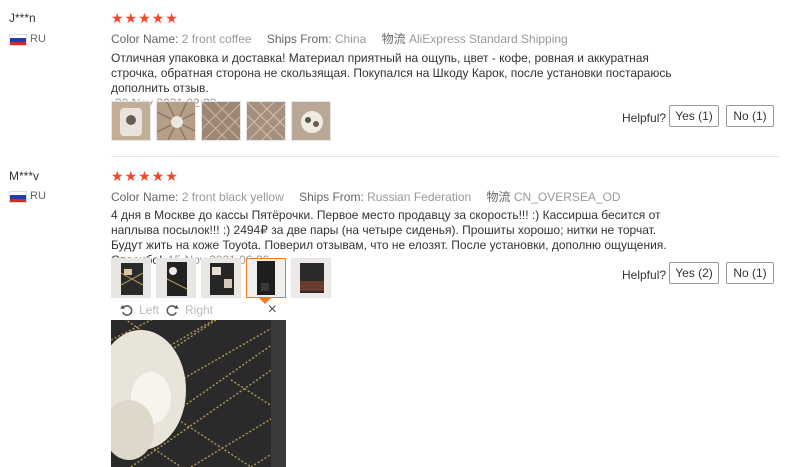  I want to click on color-name-value: 2 front black yellow, so click(232, 197).